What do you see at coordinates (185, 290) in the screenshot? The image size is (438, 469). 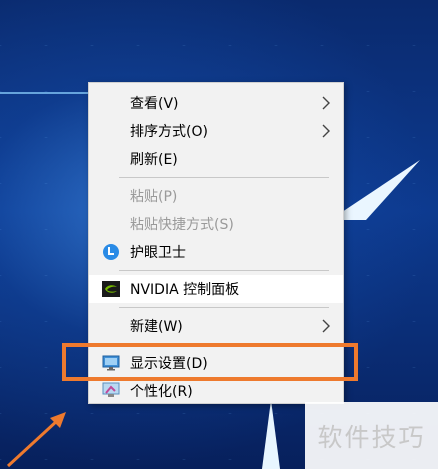 I see `menu-item-label: NVIDIA 控制面板` at bounding box center [185, 290].